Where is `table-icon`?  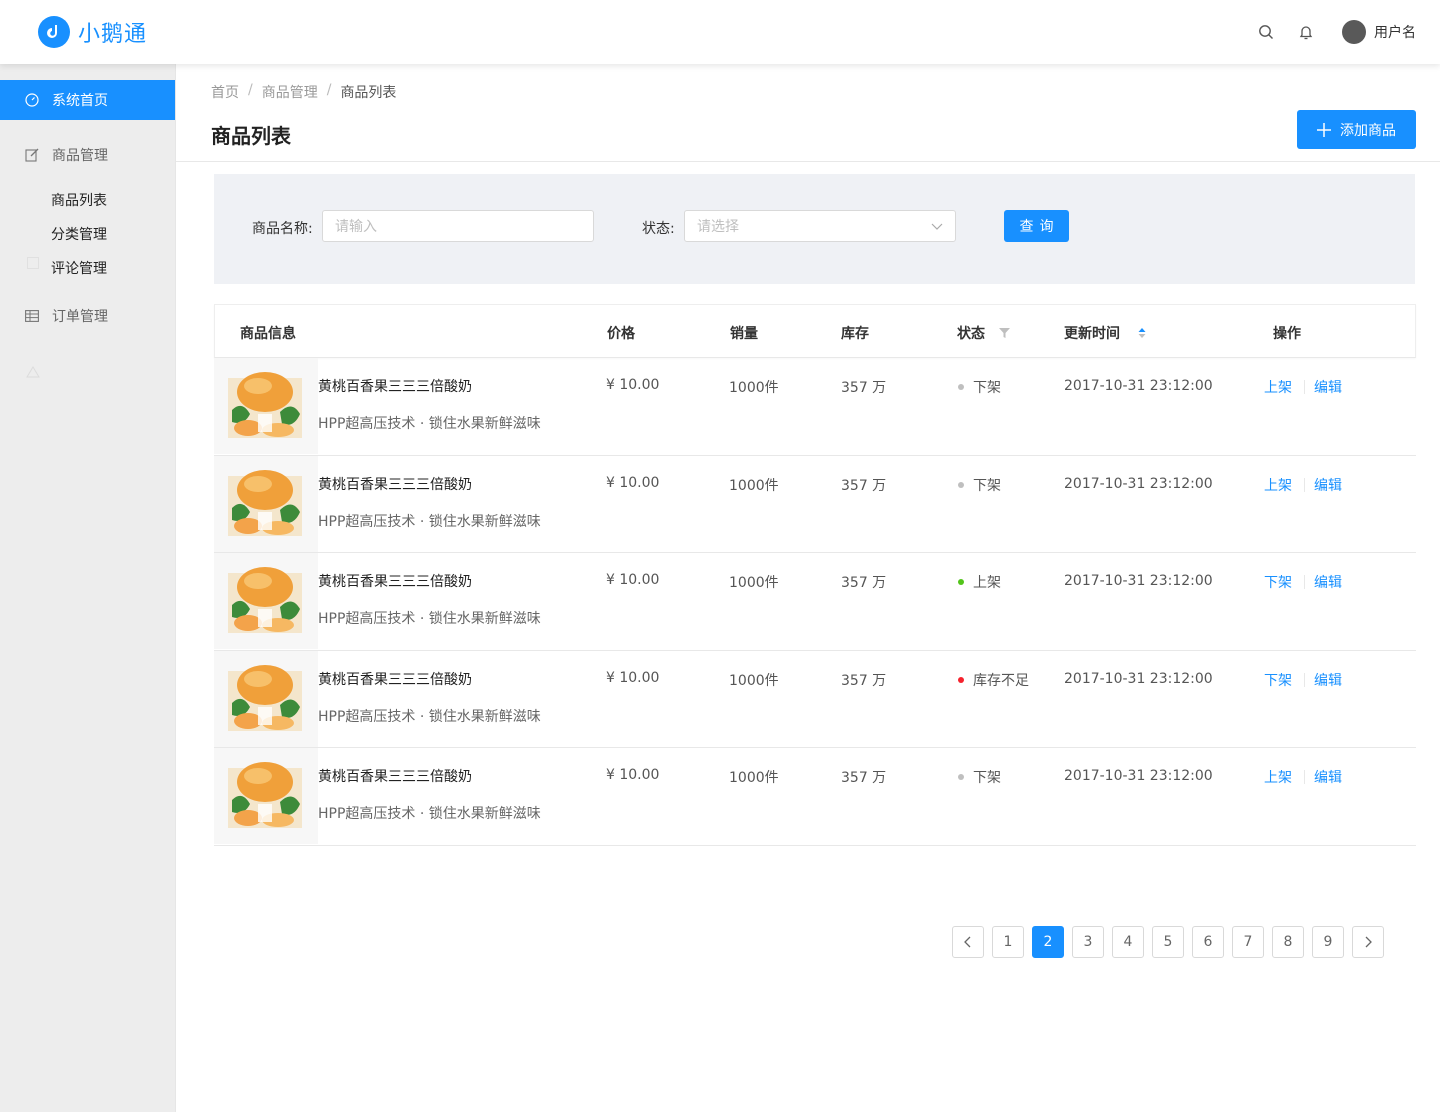
table-icon is located at coordinates (32, 316).